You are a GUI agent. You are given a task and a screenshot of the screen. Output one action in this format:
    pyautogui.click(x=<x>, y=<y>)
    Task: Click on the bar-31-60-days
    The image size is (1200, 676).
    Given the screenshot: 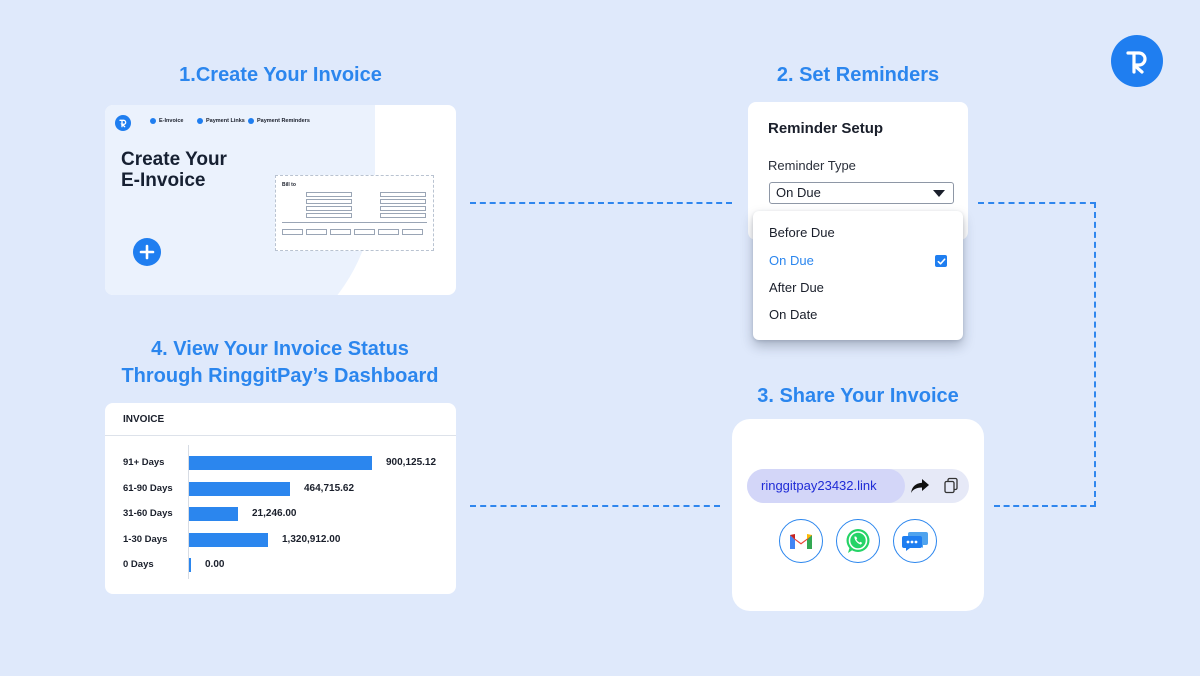 What is the action you would take?
    pyautogui.click(x=213, y=514)
    